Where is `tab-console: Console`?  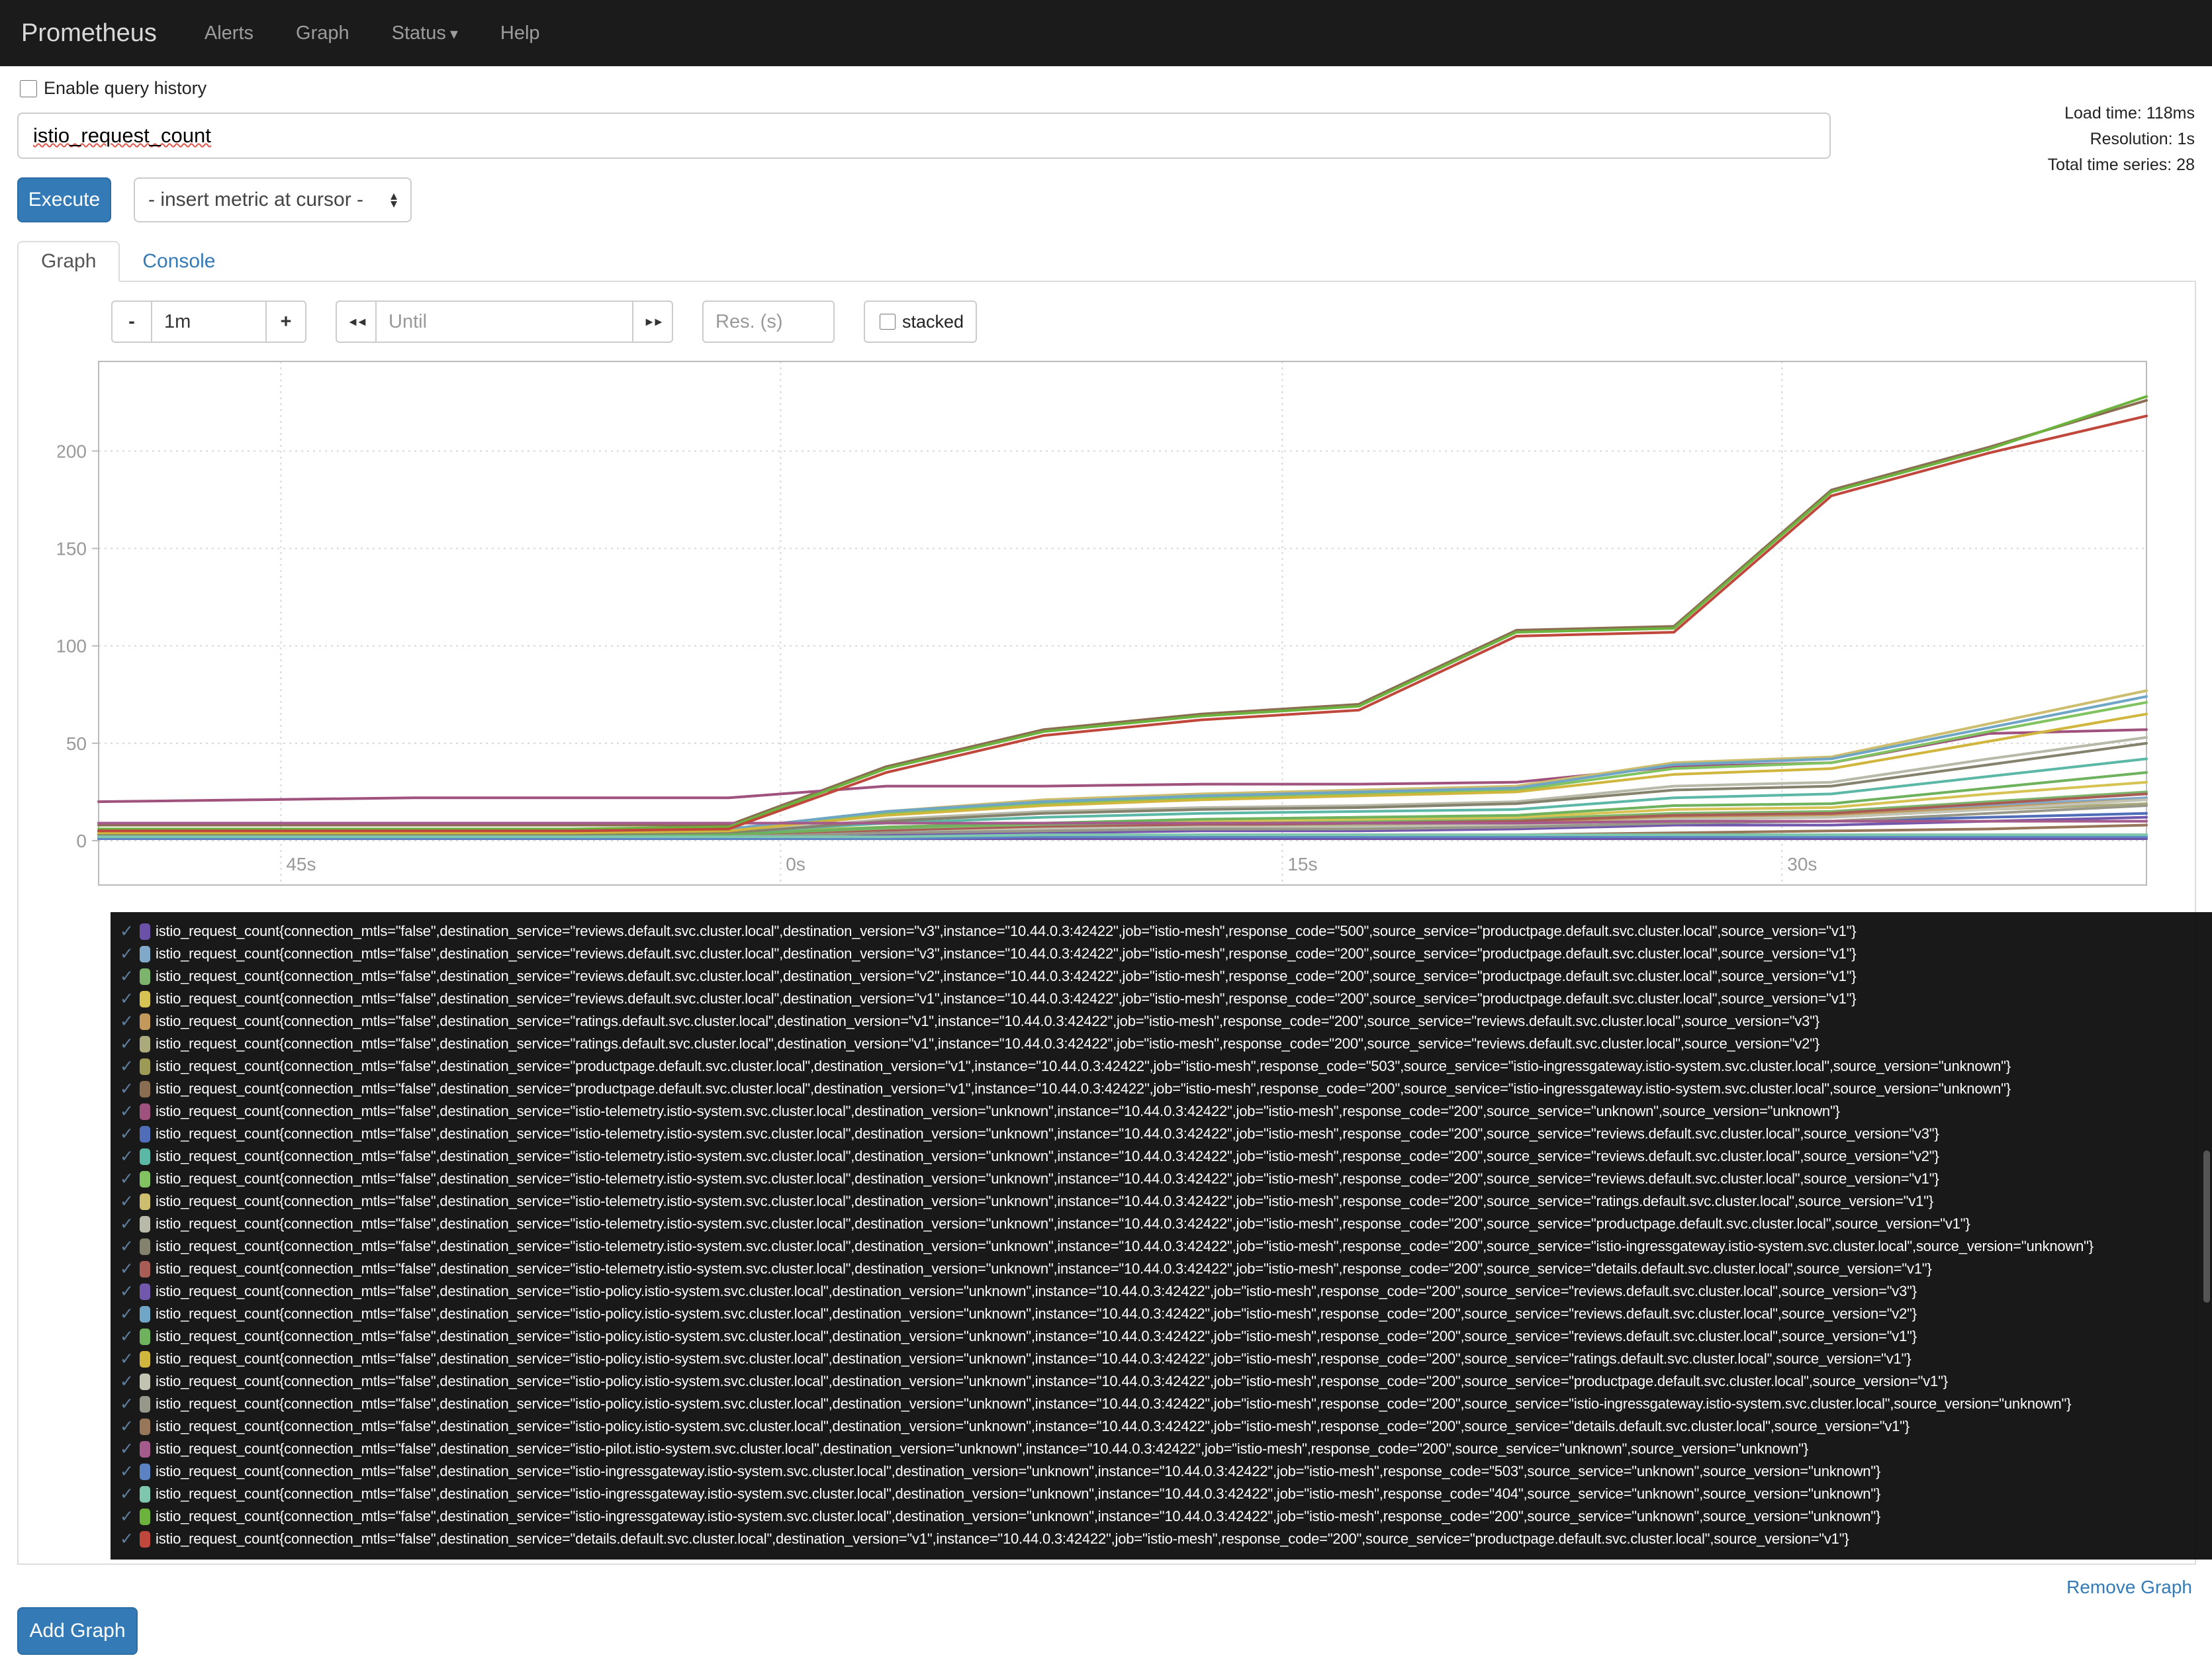 tab-console: Console is located at coordinates (179, 261).